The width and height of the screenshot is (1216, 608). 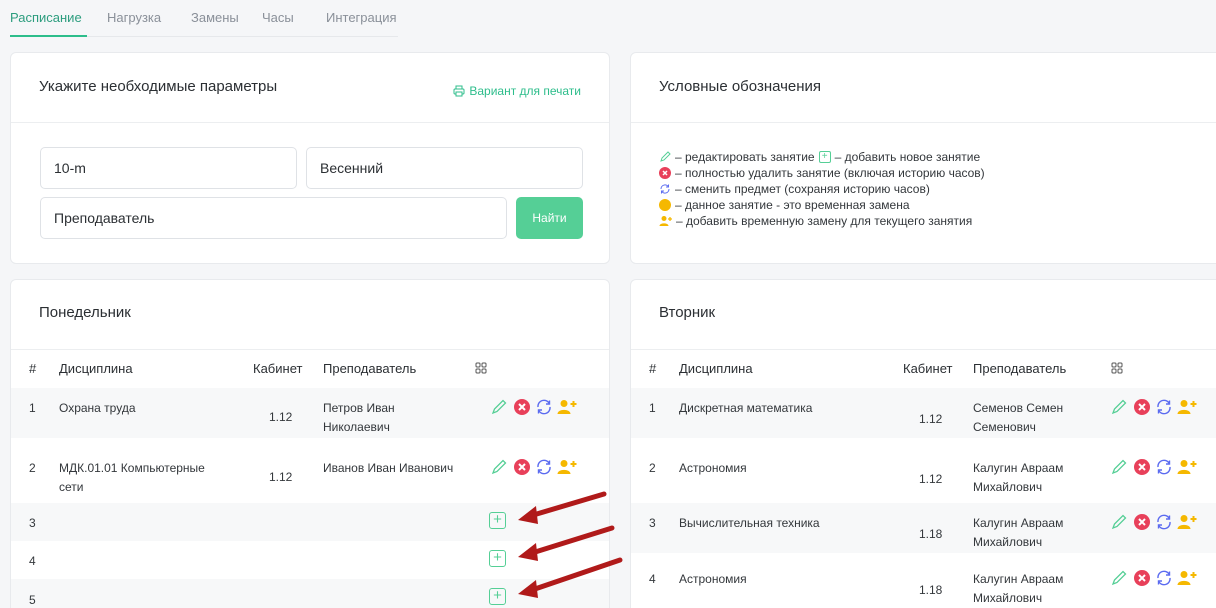 What do you see at coordinates (740, 86) in the screenshot?
I see `legend-title: Условные обозначения` at bounding box center [740, 86].